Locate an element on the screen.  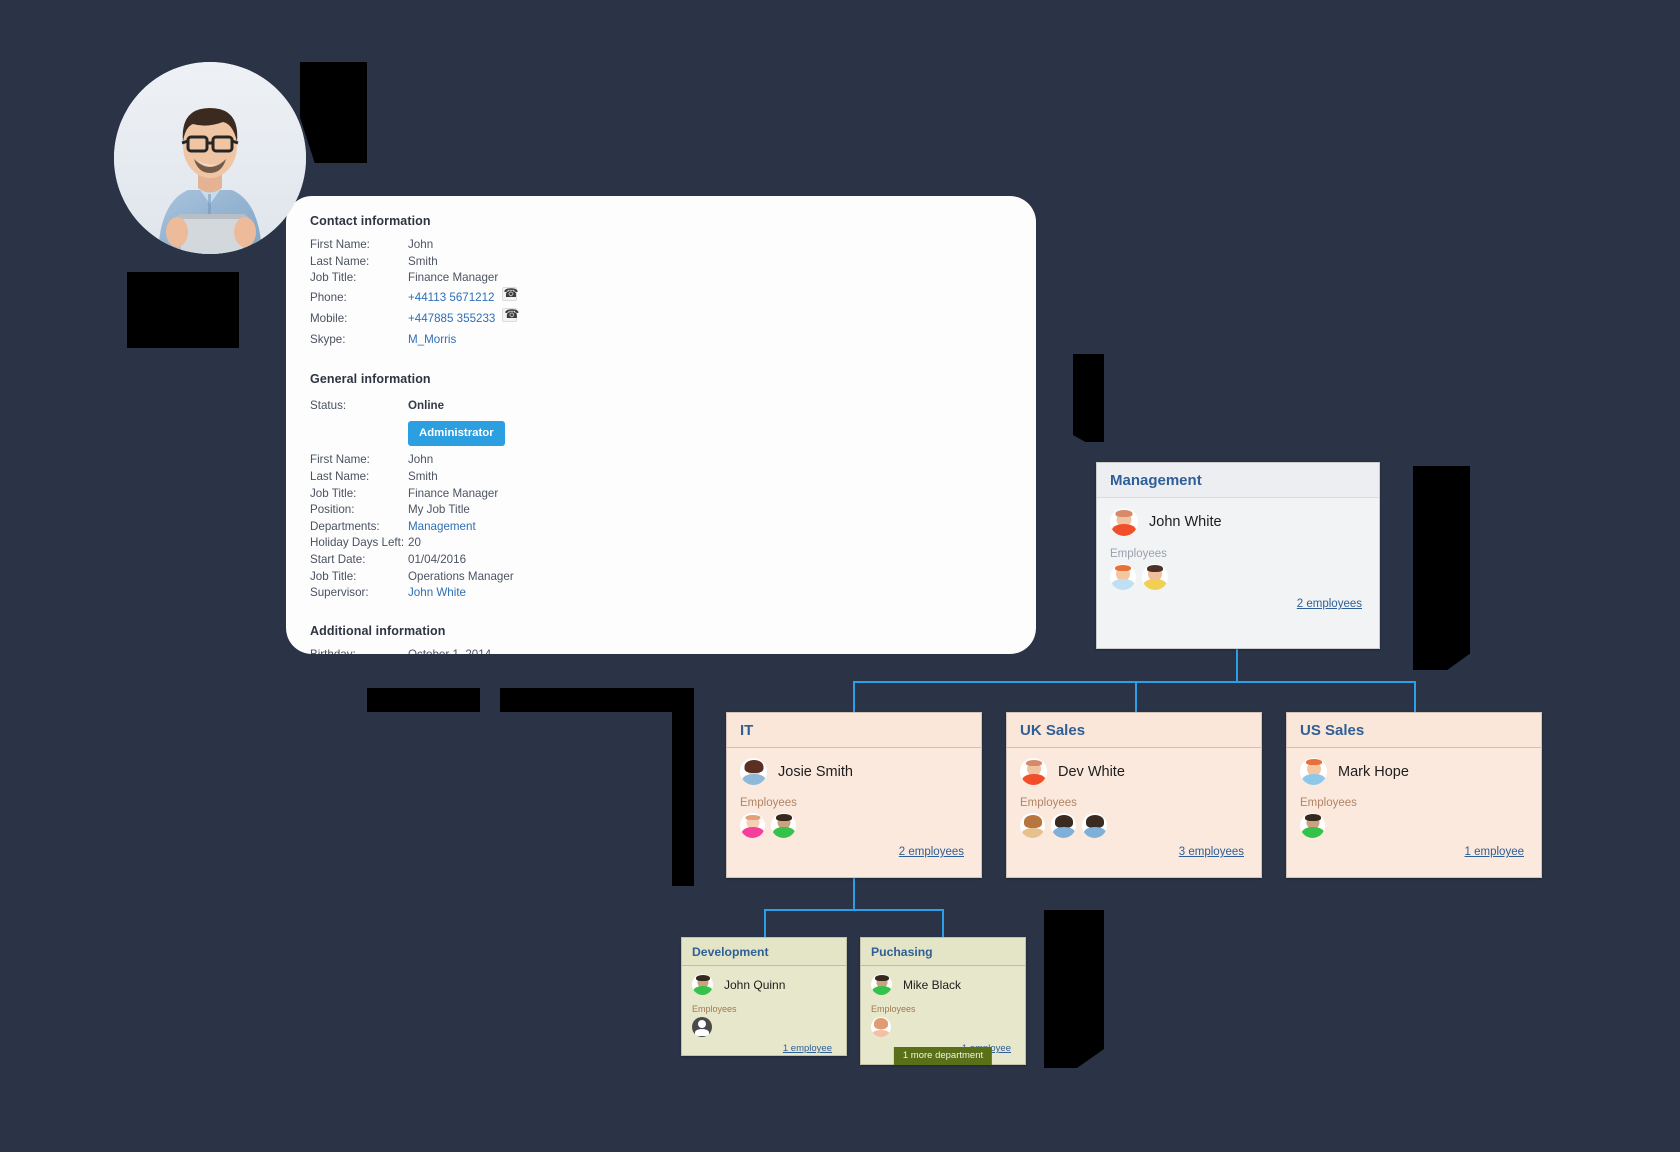
field-label: Birthday: is located at coordinates (359, 650).